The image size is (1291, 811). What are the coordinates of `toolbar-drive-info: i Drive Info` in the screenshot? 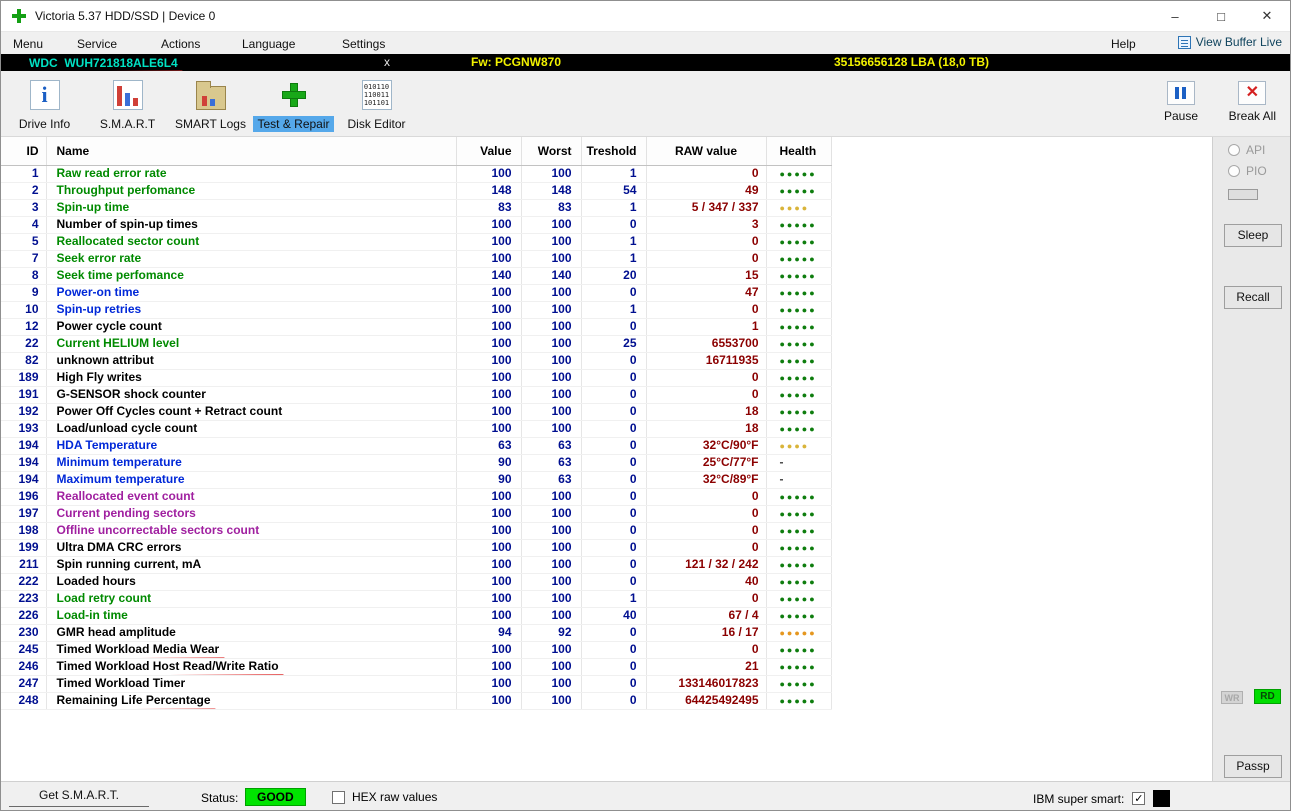 It's located at (44, 103).